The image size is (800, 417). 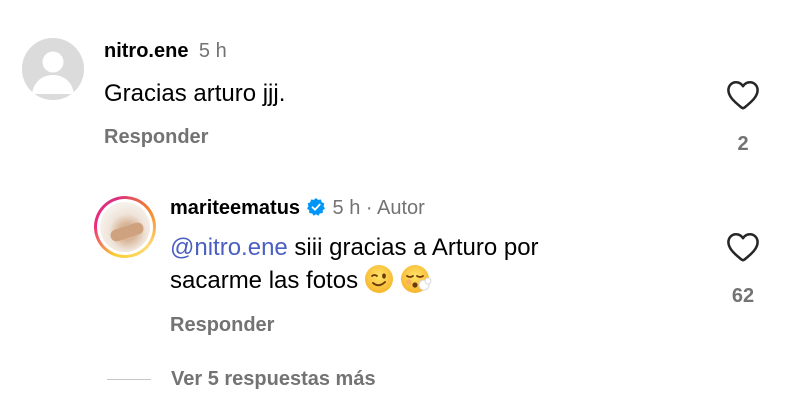 I want to click on reply-avatar, so click(x=125, y=227).